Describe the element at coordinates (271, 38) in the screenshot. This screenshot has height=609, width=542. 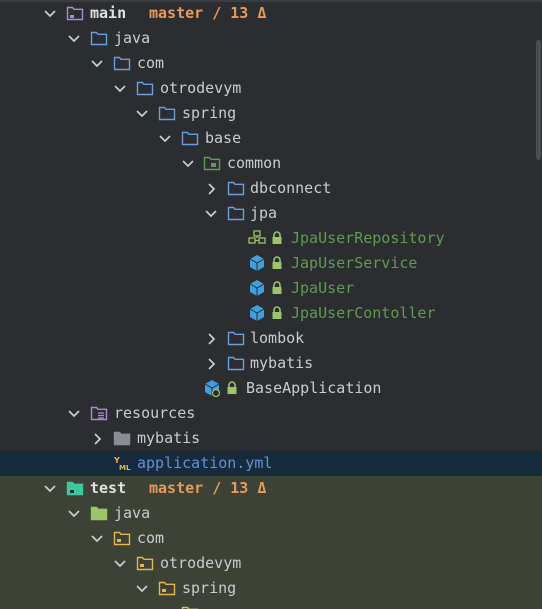
I see `tree-row-java: java` at that location.